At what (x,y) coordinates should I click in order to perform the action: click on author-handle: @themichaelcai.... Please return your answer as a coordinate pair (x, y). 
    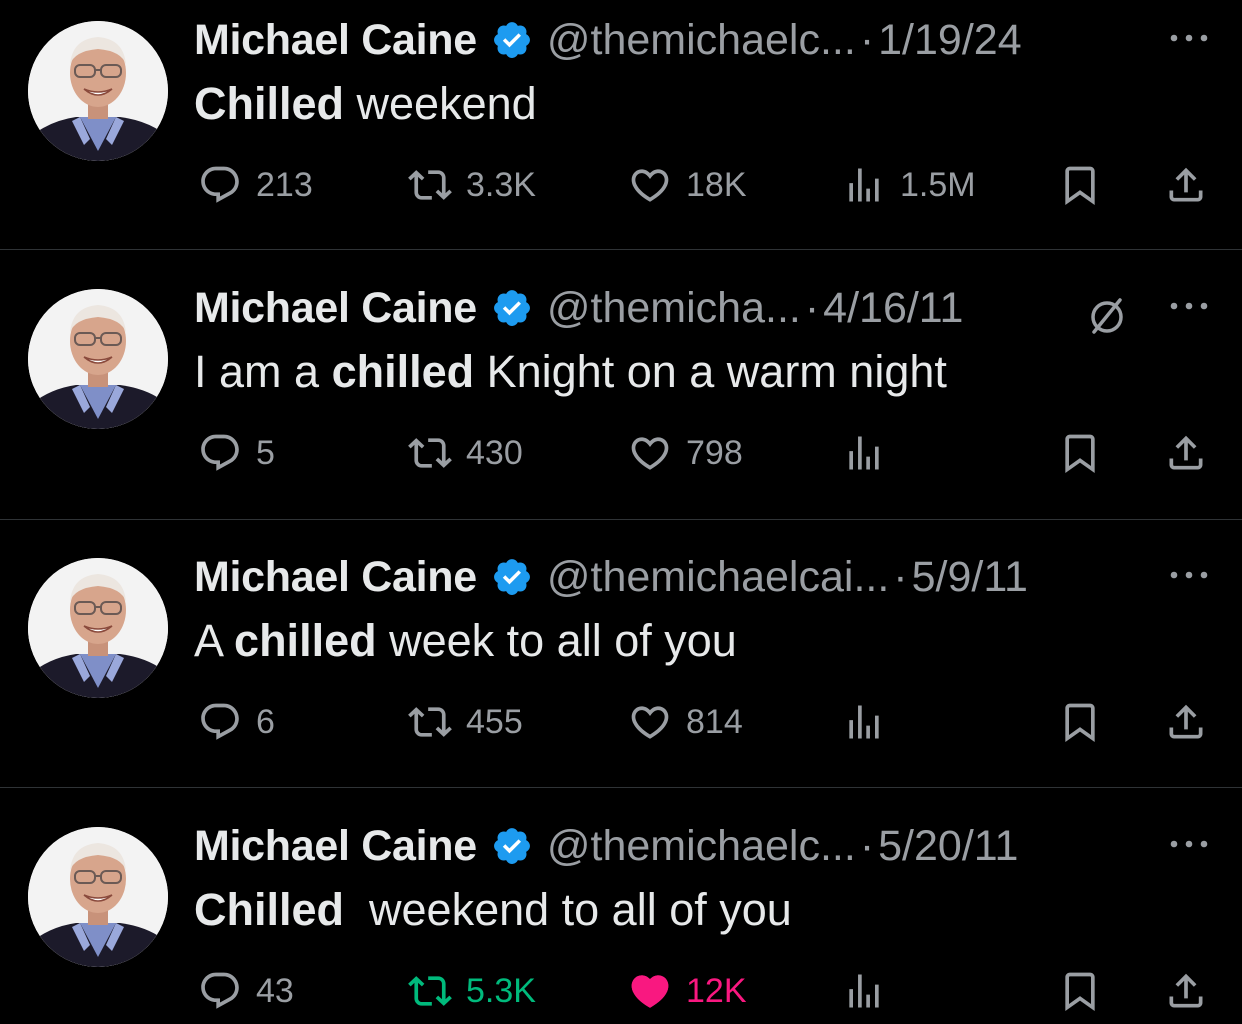
    Looking at the image, I should click on (718, 577).